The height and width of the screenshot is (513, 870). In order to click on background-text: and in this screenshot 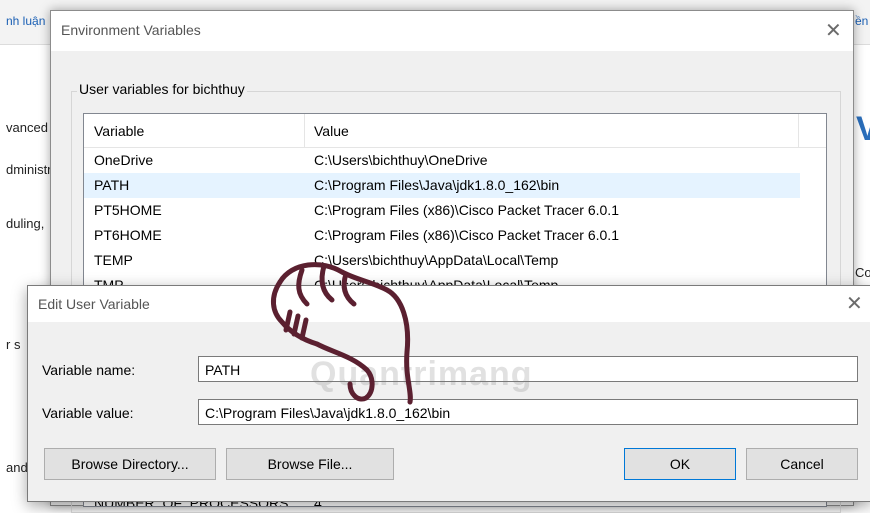, I will do `click(17, 467)`.